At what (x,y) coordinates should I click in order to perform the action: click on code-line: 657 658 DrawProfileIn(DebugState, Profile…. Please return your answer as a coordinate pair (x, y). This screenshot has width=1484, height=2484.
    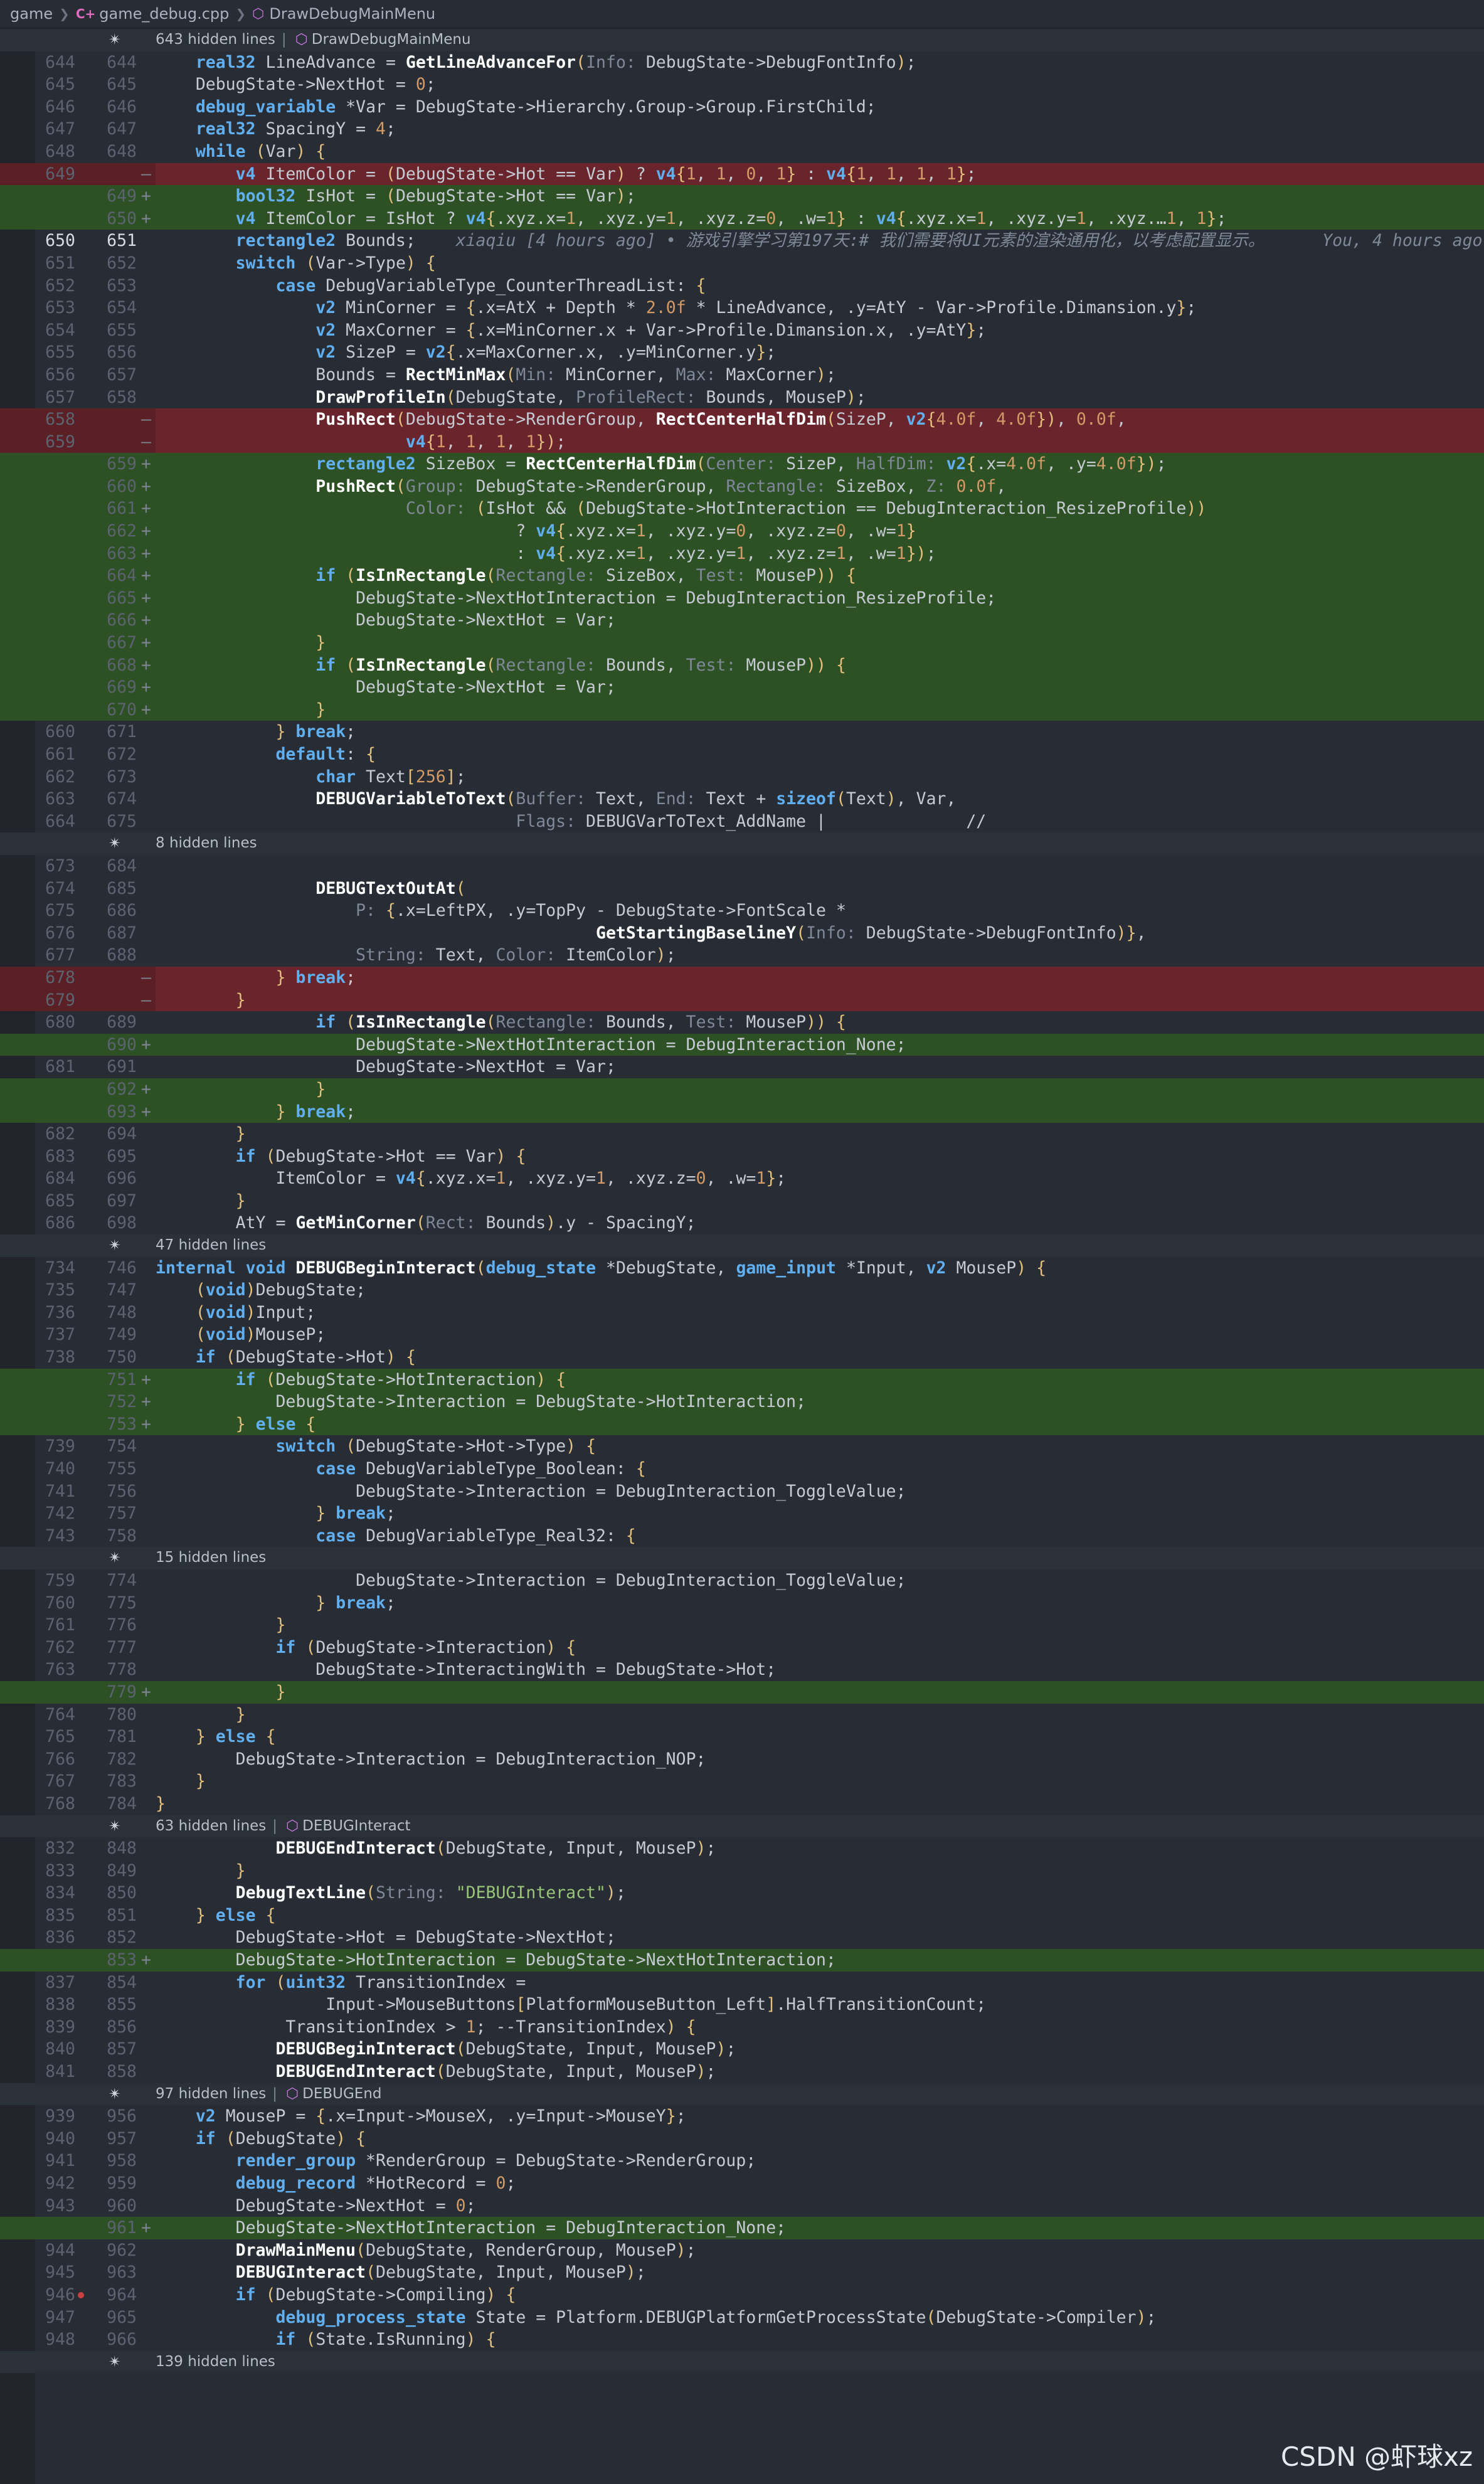
    Looking at the image, I should click on (742, 397).